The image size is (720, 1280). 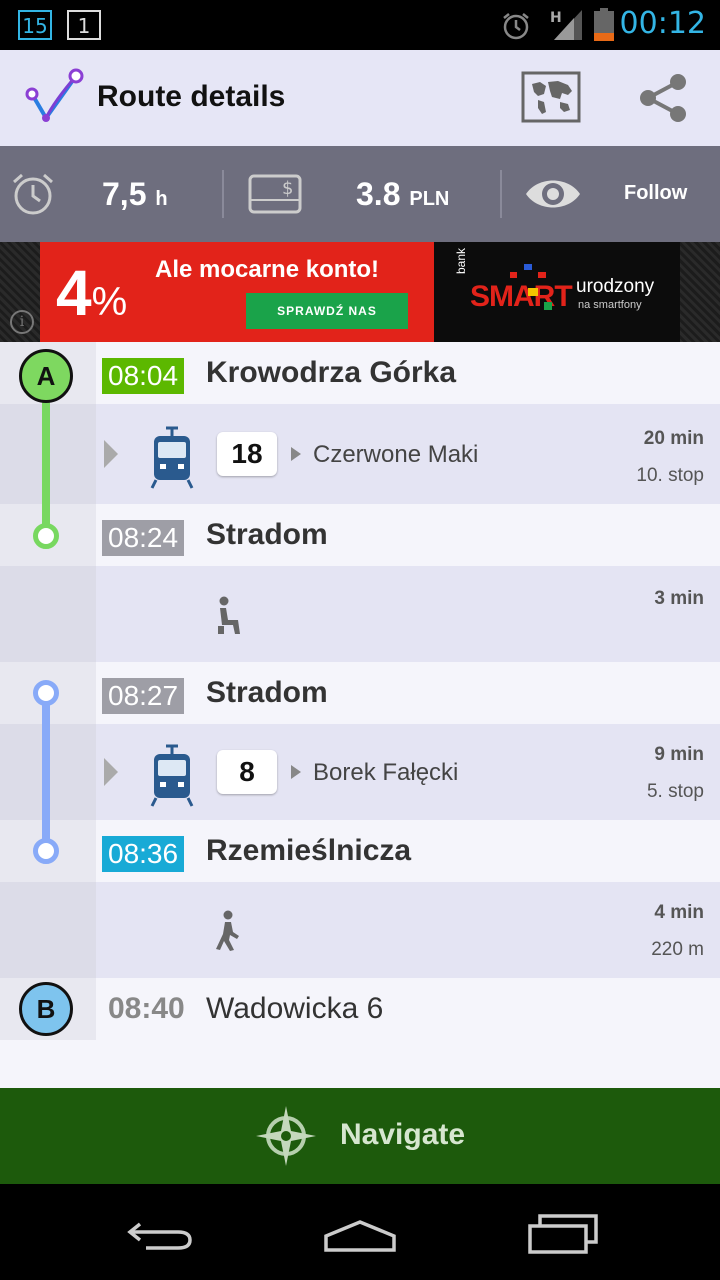 What do you see at coordinates (516, 26) in the screenshot?
I see `alarm-status-icon` at bounding box center [516, 26].